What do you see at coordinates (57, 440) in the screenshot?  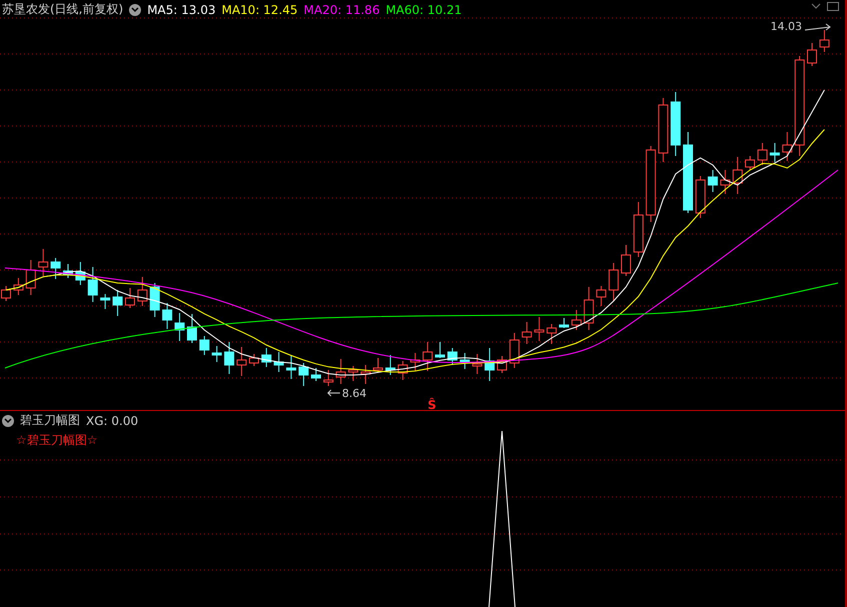 I see `signal-name: ☆碧玉刀幅图☆` at bounding box center [57, 440].